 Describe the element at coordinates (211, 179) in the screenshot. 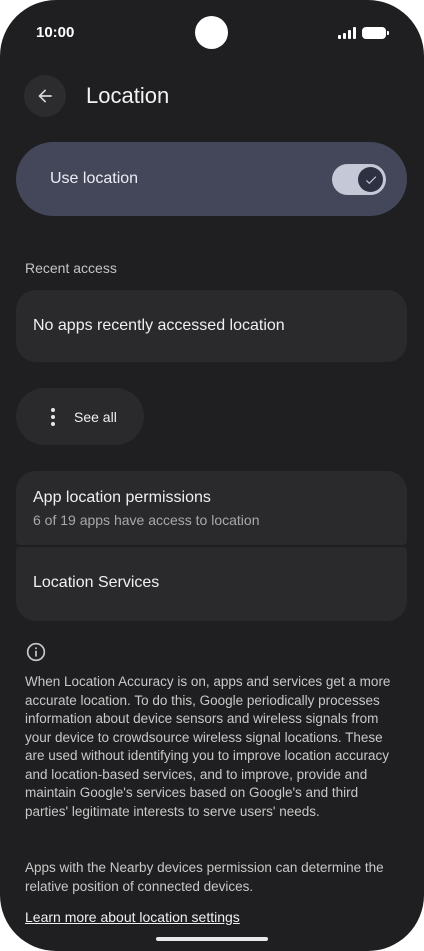

I see `use-location-card: Use location` at that location.